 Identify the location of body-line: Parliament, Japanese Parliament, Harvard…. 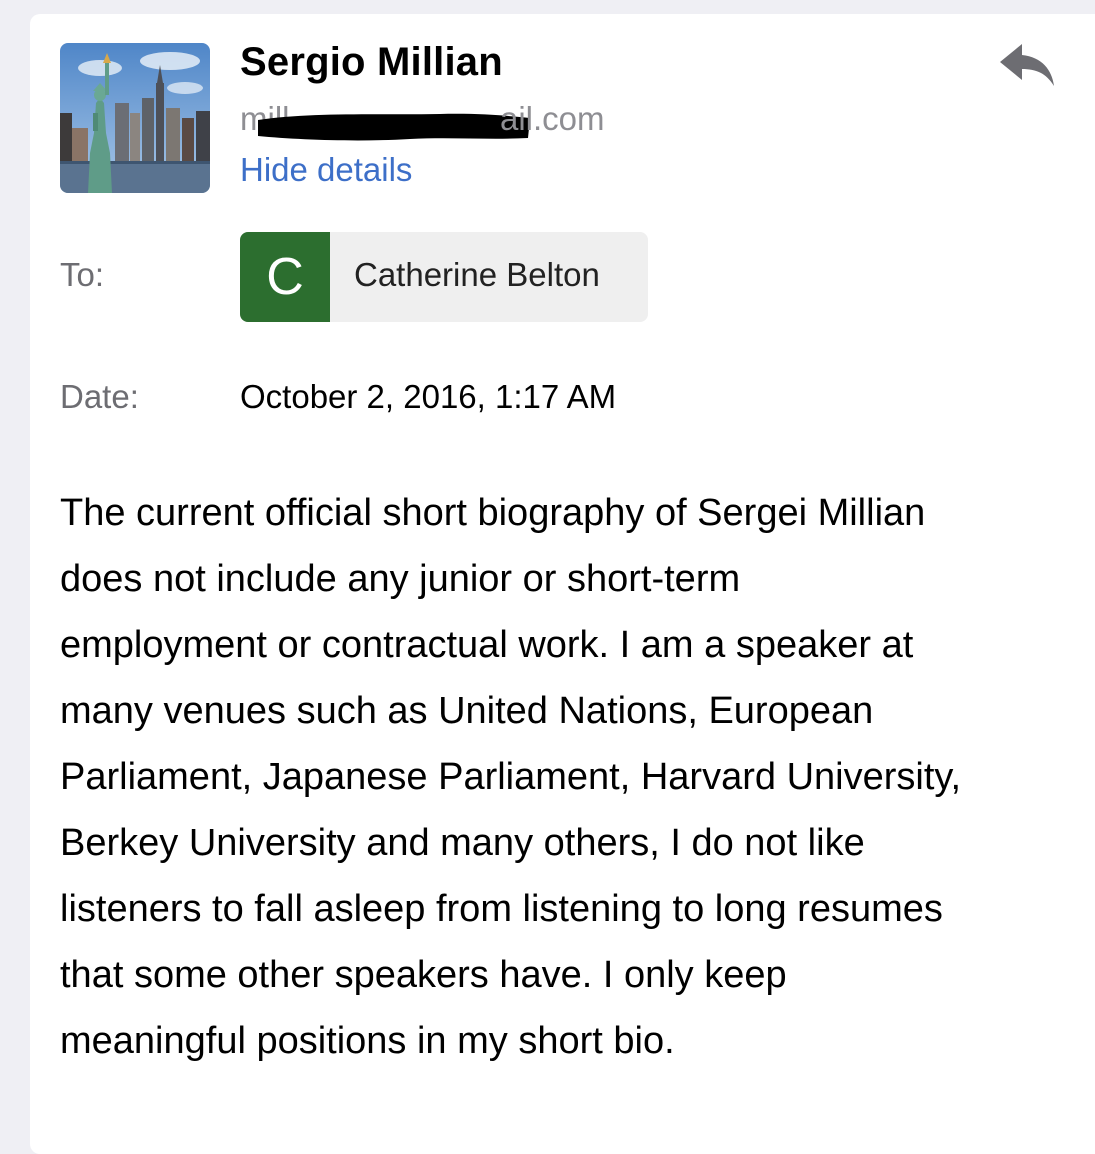
(511, 777).